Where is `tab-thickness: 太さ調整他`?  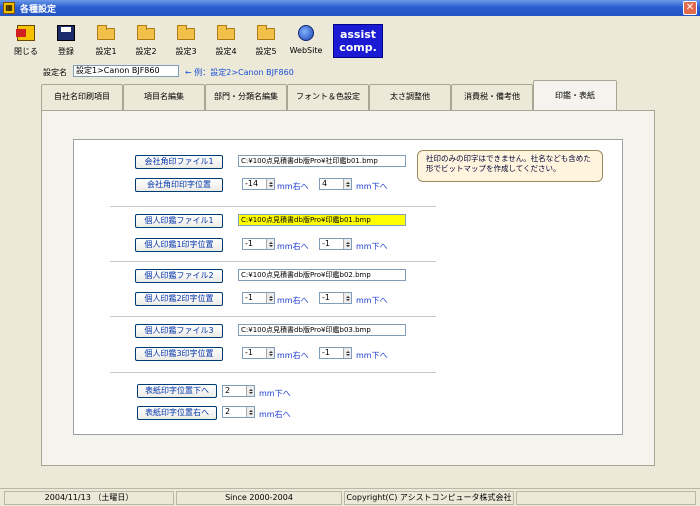 tab-thickness: 太さ調整他 is located at coordinates (410, 97).